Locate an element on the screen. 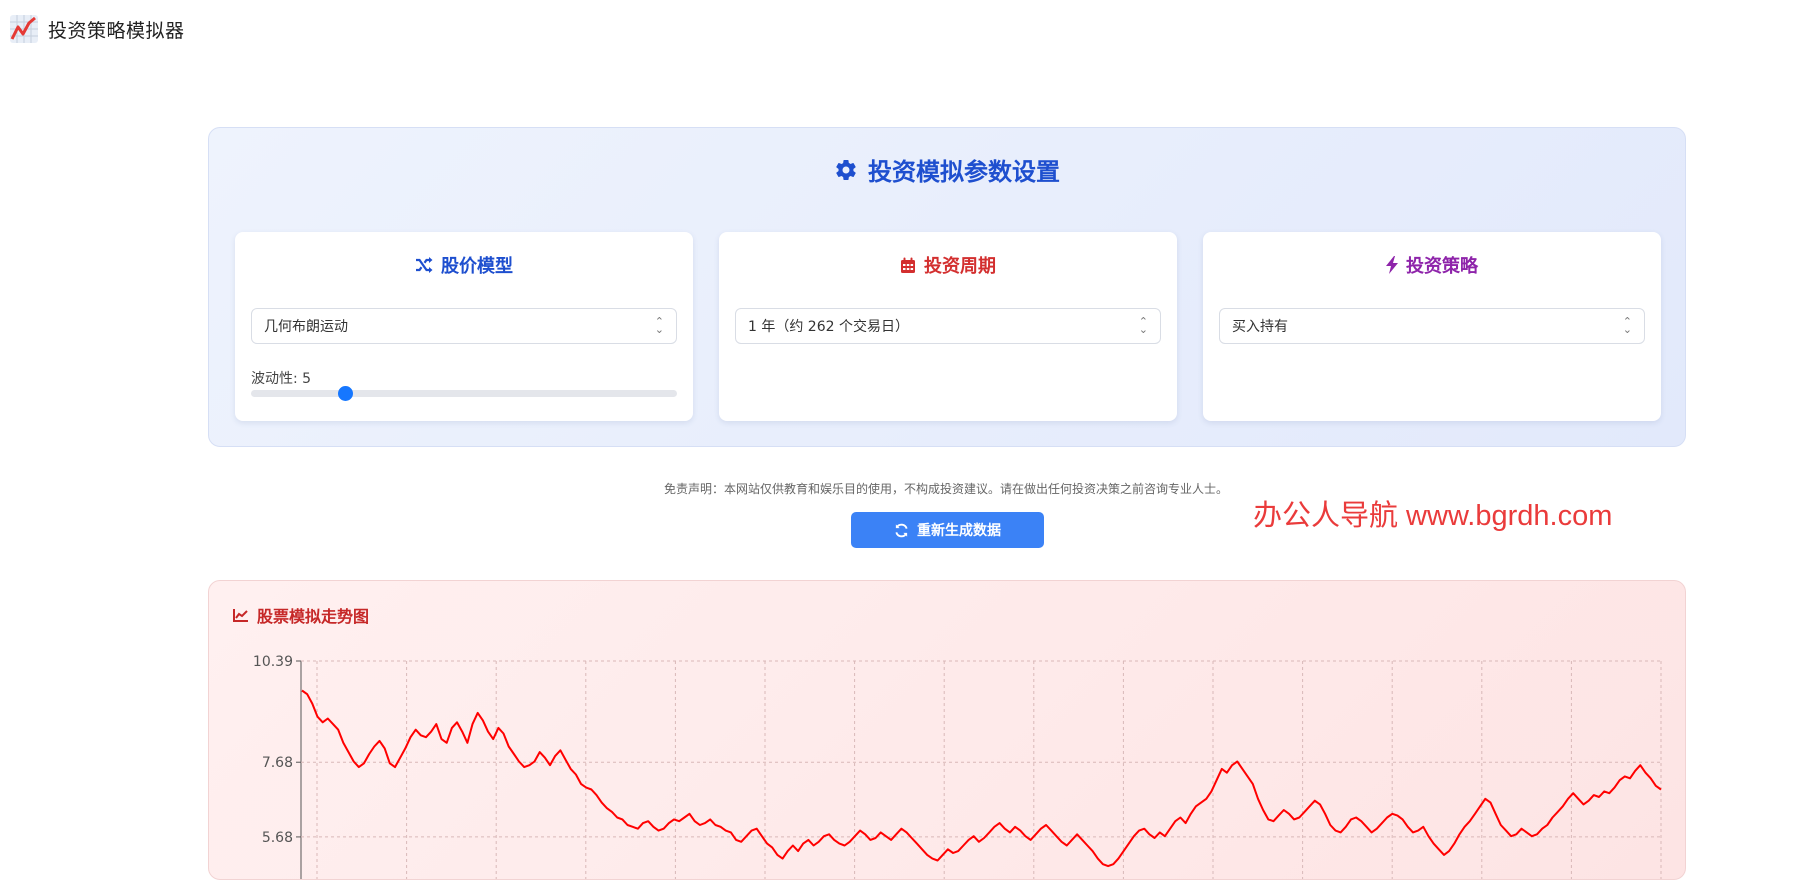  regenerate-button: 重新生成数据 is located at coordinates (947, 530).